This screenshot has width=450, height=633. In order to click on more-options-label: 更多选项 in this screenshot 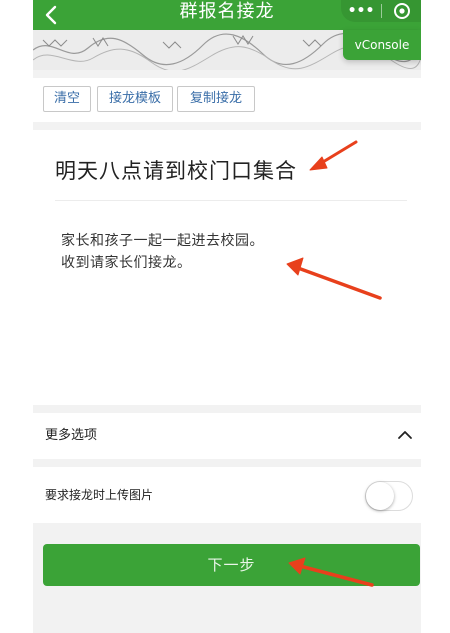, I will do `click(71, 435)`.